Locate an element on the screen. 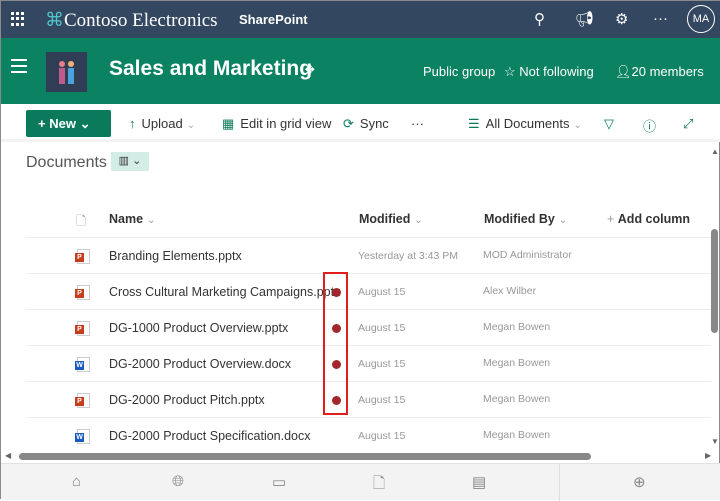 This screenshot has height=501, width=720. members-label: 20 members is located at coordinates (667, 71).